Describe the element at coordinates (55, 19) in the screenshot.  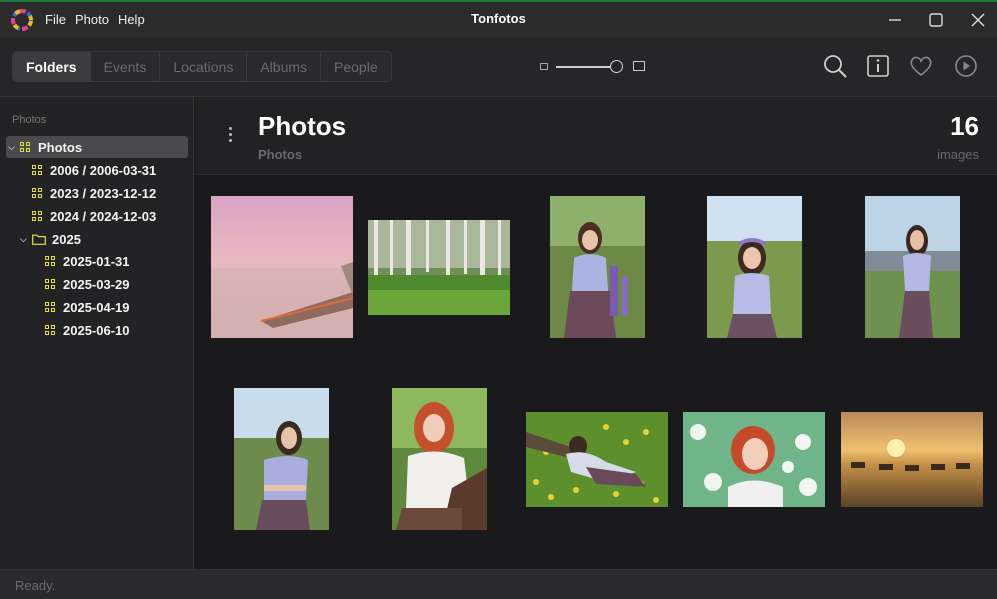
I see `menu-file: File` at that location.